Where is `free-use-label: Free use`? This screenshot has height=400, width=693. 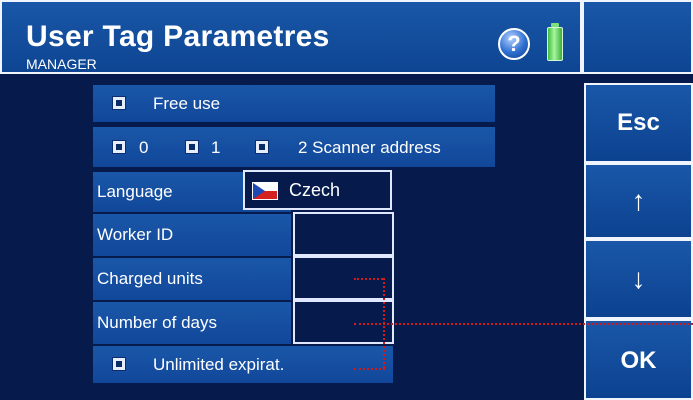
free-use-label: Free use is located at coordinates (187, 103).